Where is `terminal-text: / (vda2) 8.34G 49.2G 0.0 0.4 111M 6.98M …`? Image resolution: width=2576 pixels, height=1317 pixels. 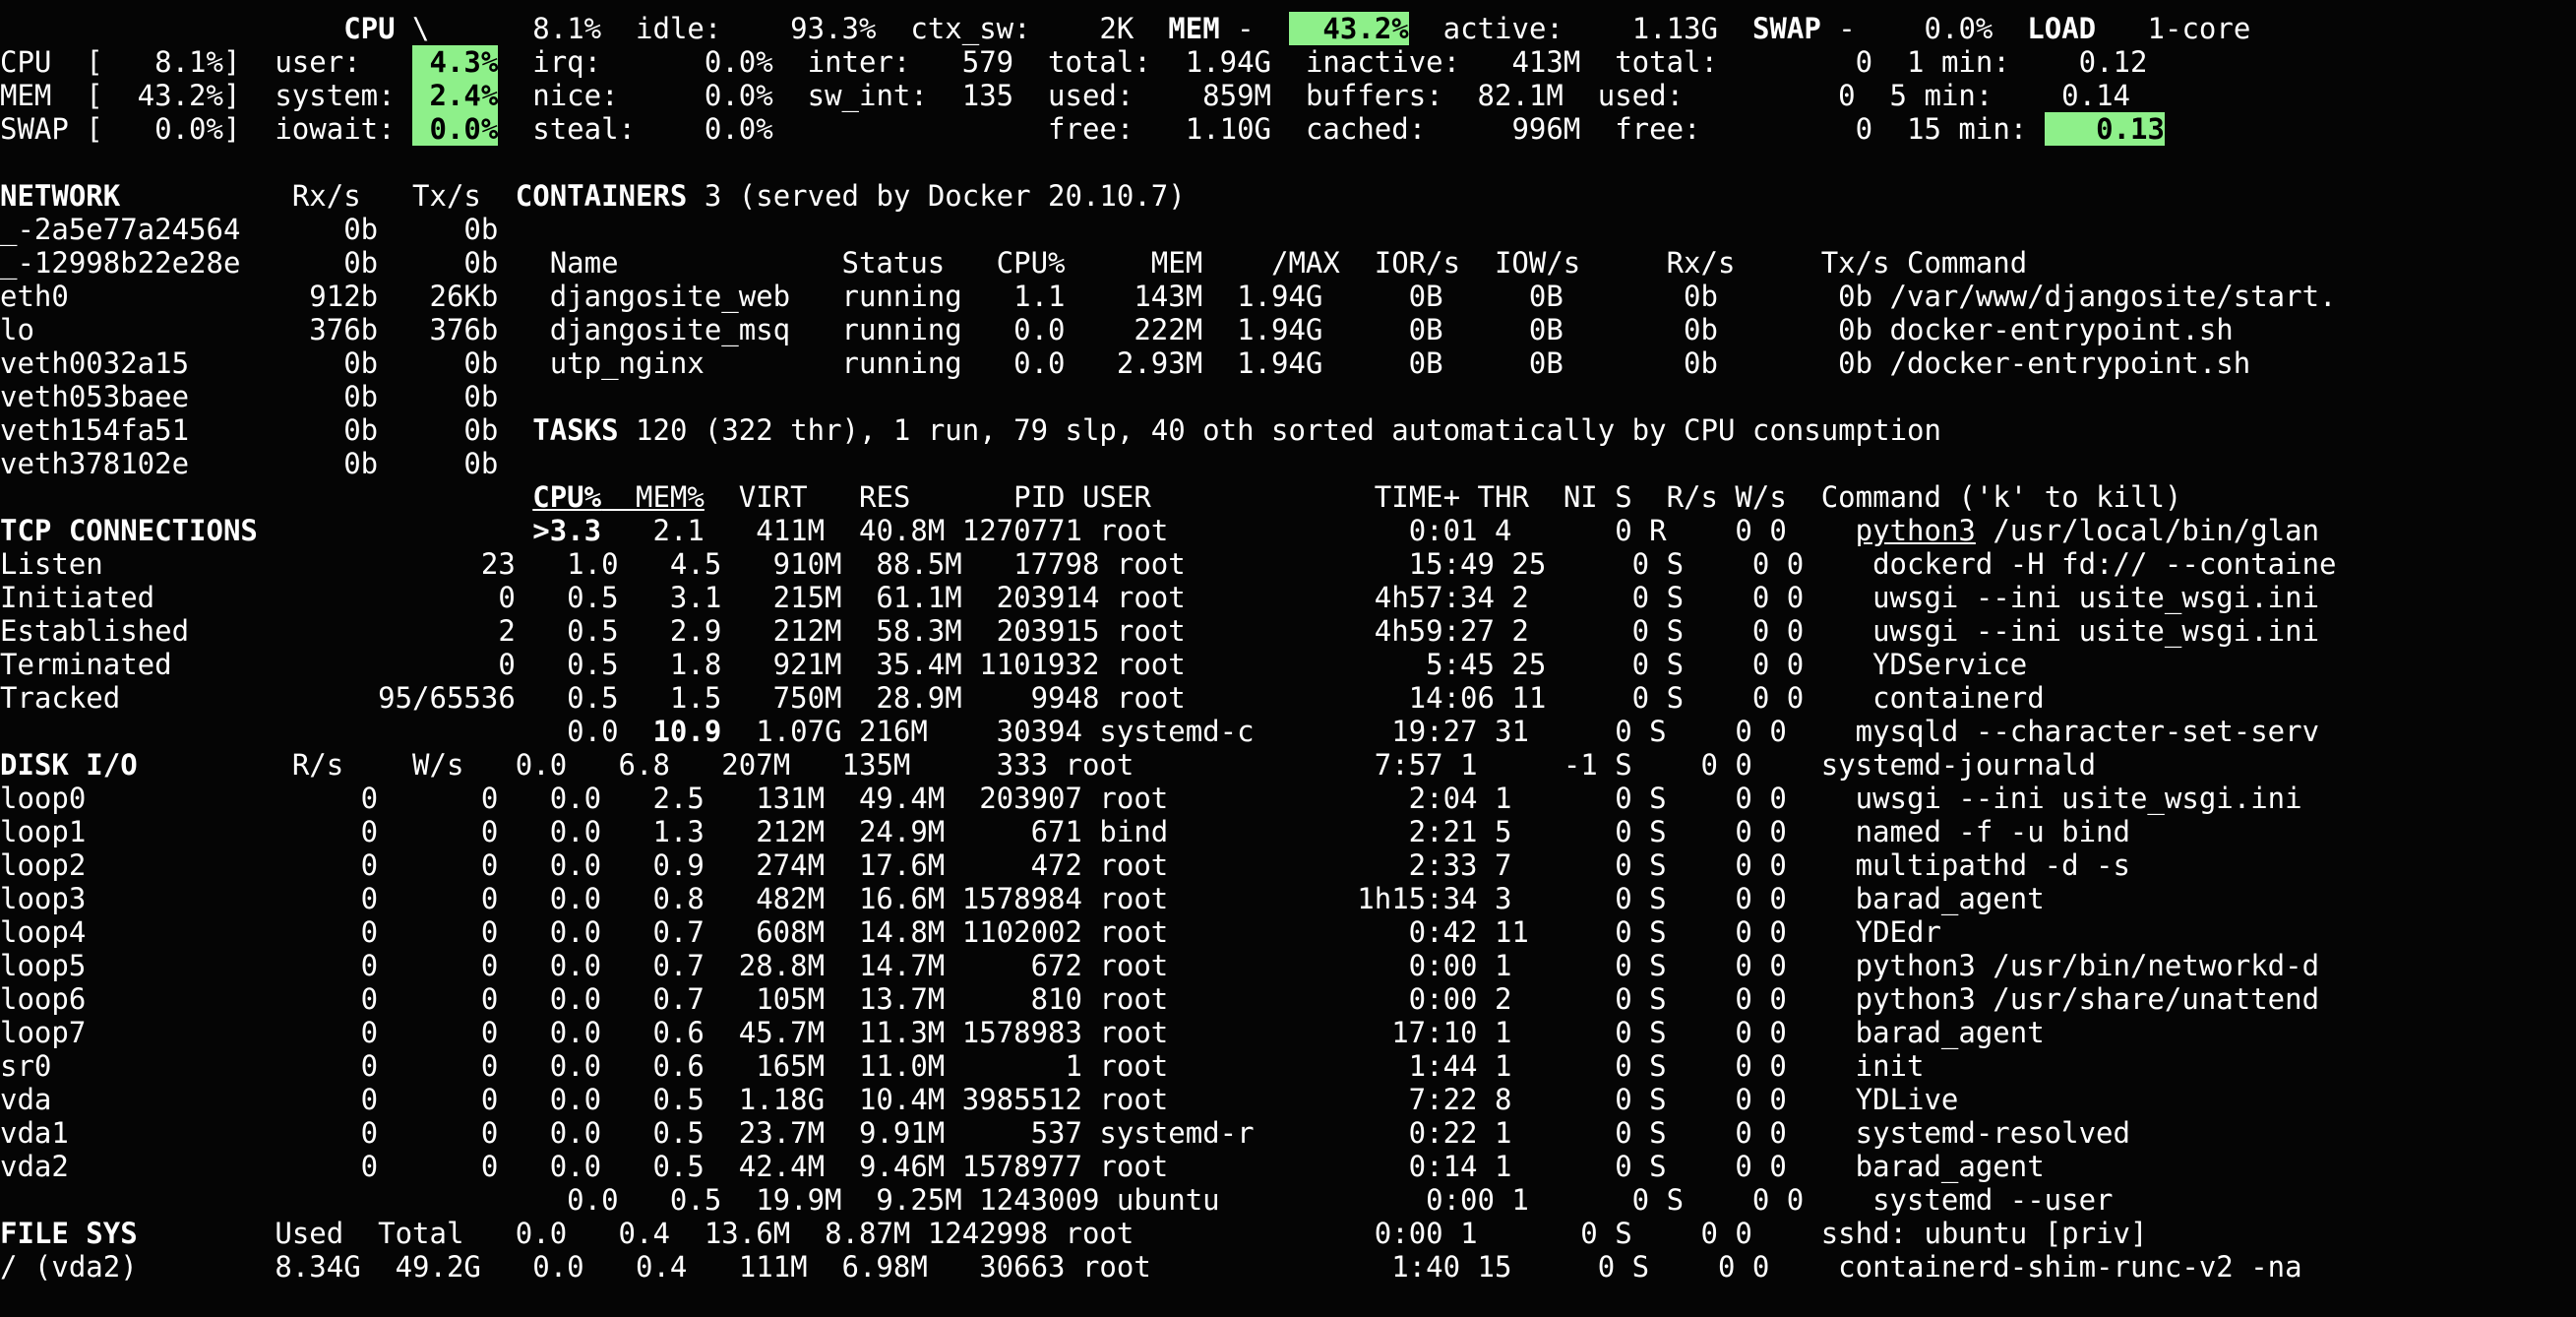
terminal-text: / (vda2) 8.34G 49.2G 0.0 0.4 111M 6.98M … is located at coordinates (1151, 1267).